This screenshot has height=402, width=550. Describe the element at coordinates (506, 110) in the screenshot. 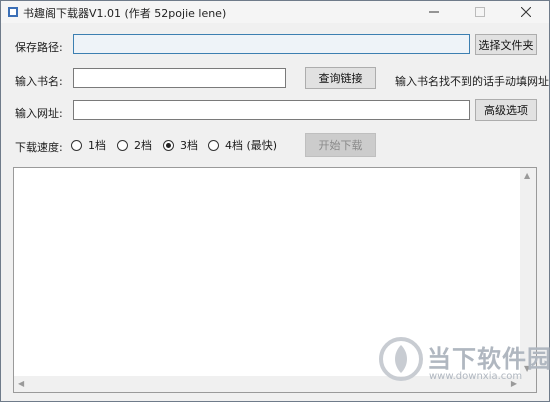

I see `advanced-options-button: 高级选项` at that location.